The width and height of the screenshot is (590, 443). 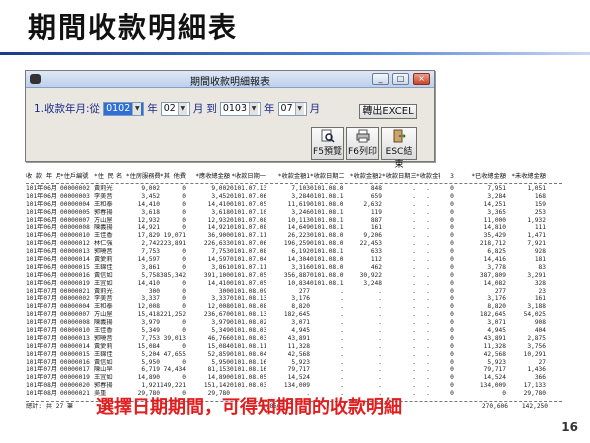 What do you see at coordinates (216, 244) in the screenshot?
I see `table-cell: 226,633` at bounding box center [216, 244].